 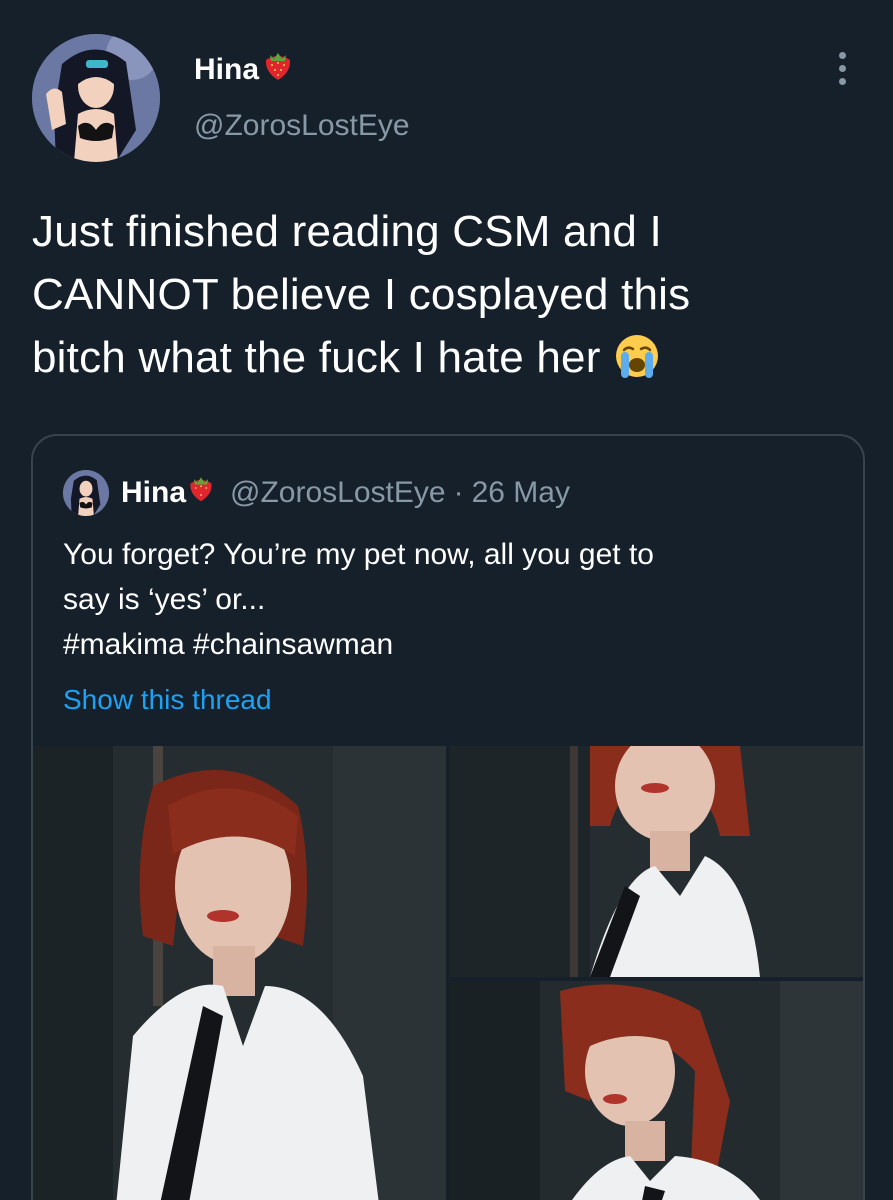 What do you see at coordinates (316, 357) in the screenshot?
I see `tweet-text-line: bitch what the fuck I hate her` at bounding box center [316, 357].